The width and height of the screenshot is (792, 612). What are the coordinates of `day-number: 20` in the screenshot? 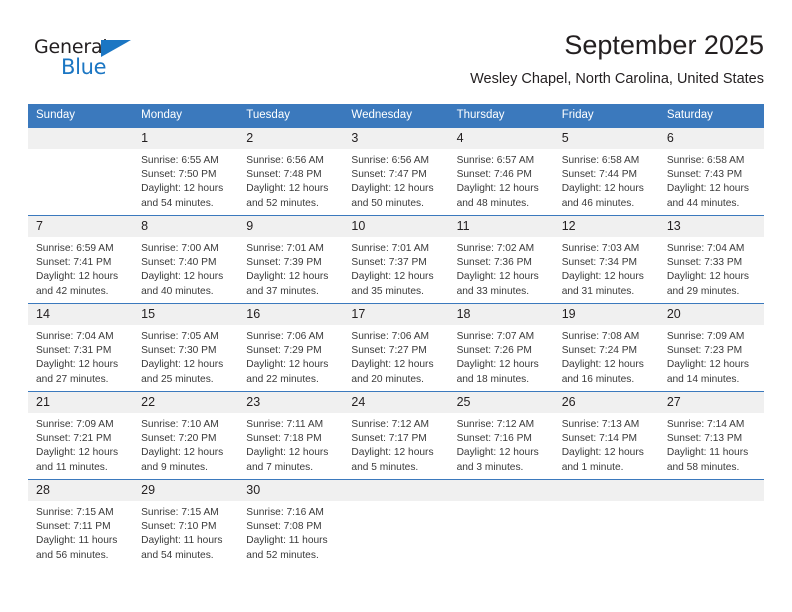 It's located at (711, 314).